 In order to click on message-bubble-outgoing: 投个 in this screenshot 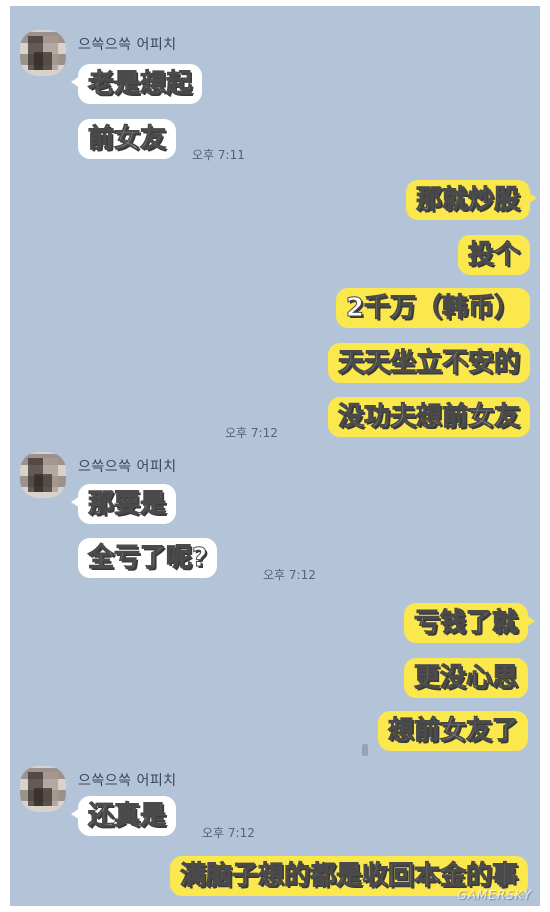, I will do `click(493, 255)`.